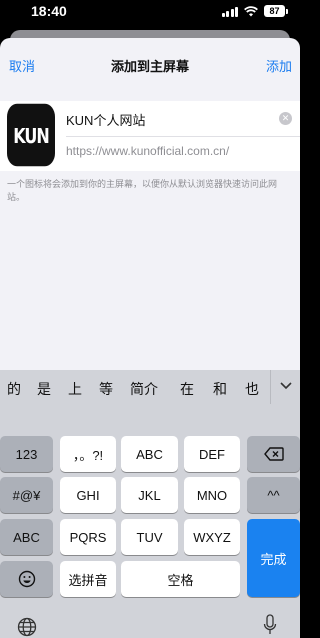  Describe the element at coordinates (150, 624) in the screenshot. I see `keyboard-bottom-bar` at that location.